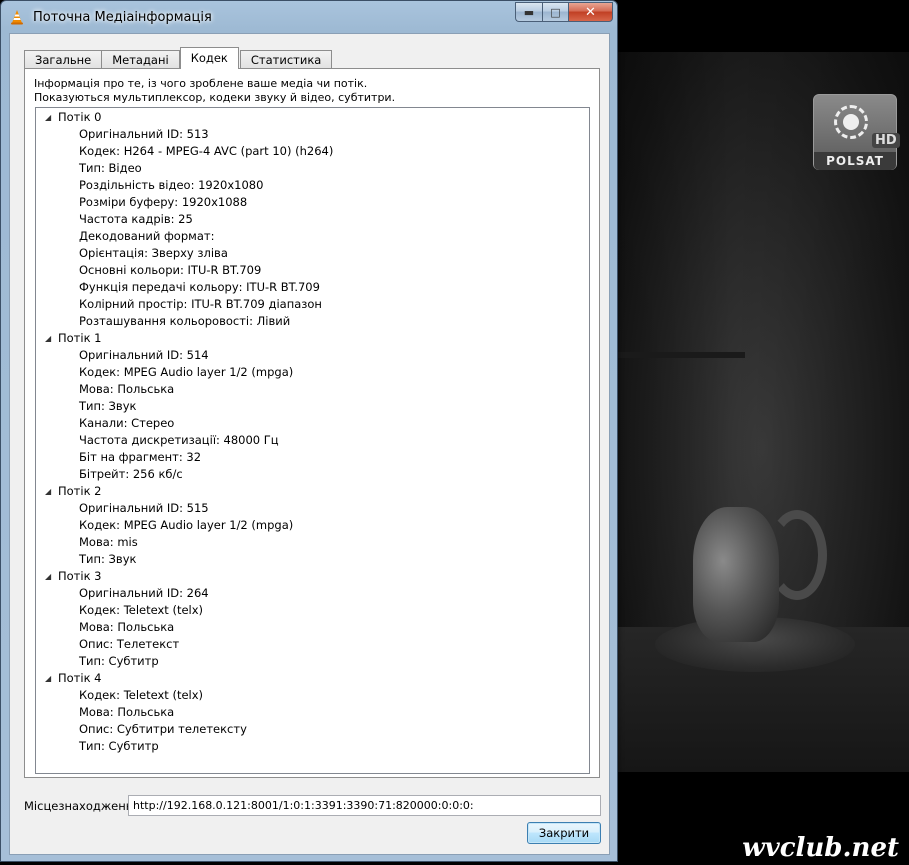  I want to click on tab-general: Загальне, so click(63, 59).